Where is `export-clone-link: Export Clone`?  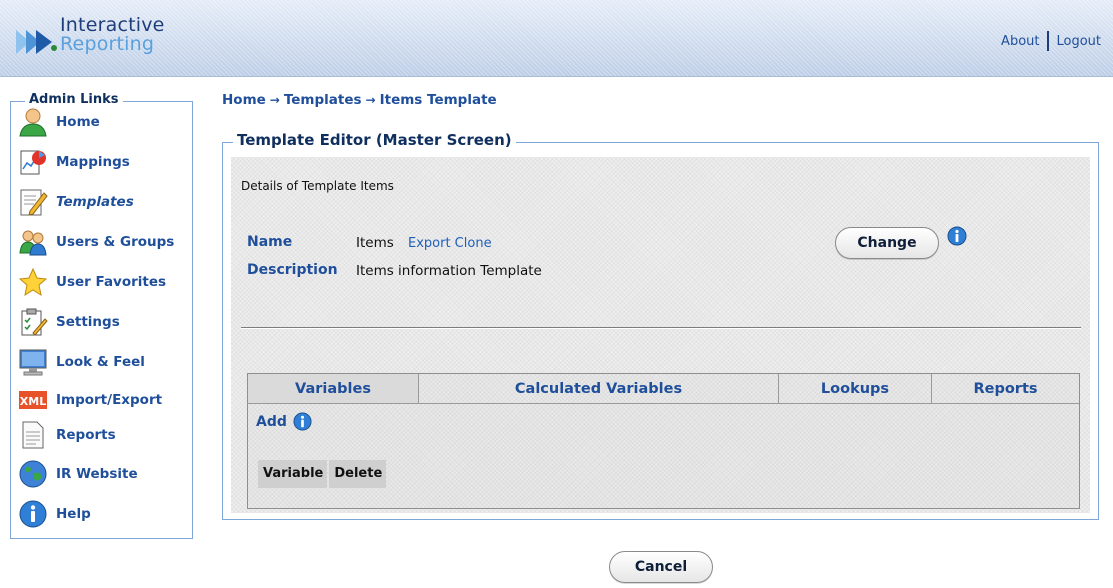
export-clone-link: Export Clone is located at coordinates (450, 243).